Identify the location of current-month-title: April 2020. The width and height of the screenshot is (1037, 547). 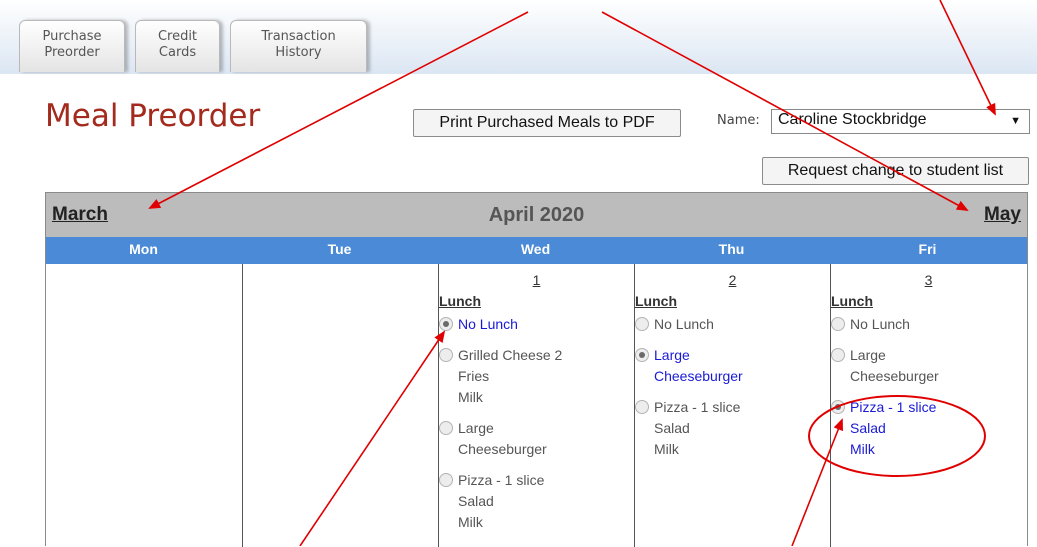
(536, 215).